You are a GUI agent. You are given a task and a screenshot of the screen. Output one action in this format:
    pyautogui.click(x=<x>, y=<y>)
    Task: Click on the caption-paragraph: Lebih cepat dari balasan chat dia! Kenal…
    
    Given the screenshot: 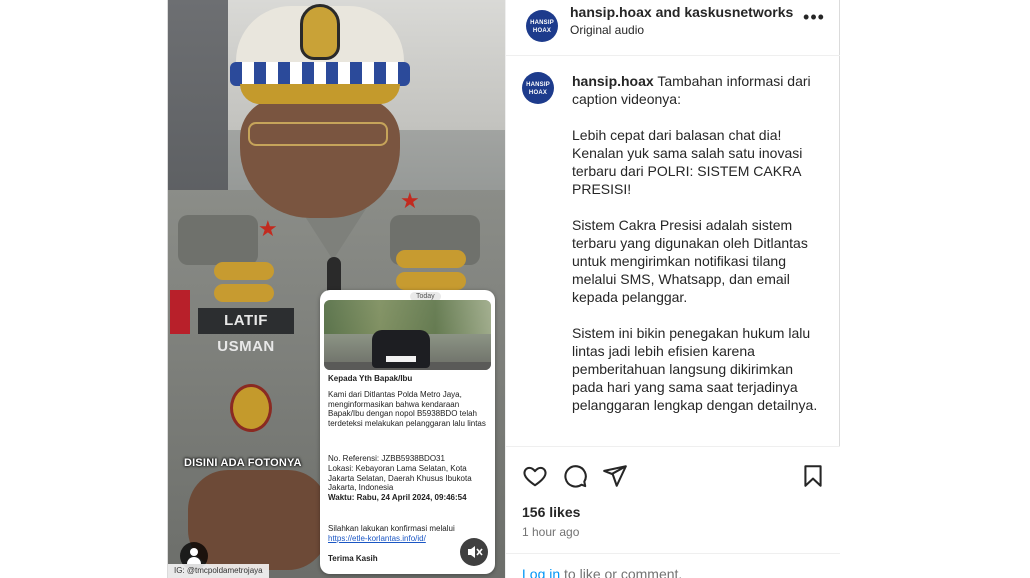 What is the action you would take?
    pyautogui.click(x=687, y=162)
    